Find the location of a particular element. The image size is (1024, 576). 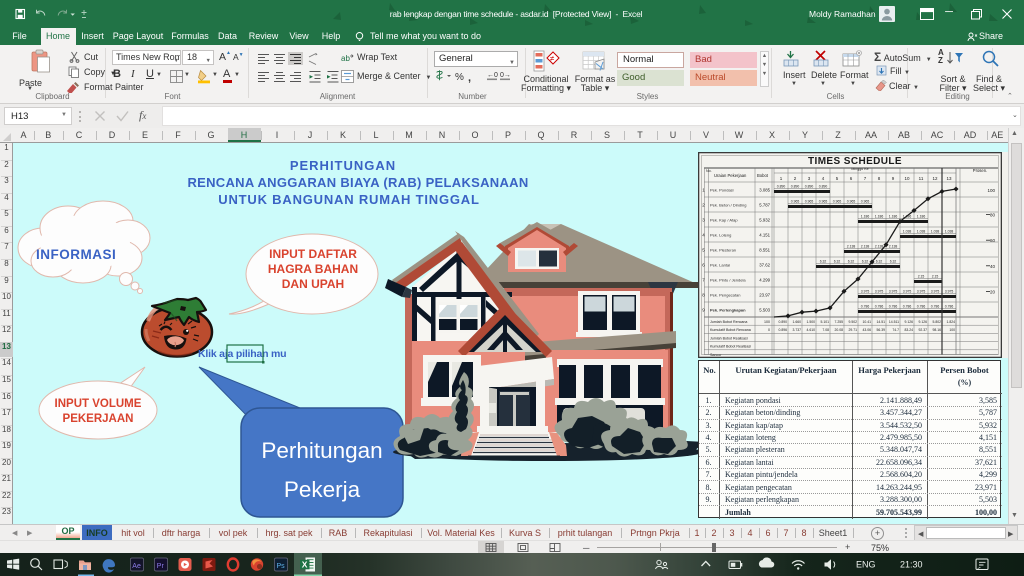

svg-text: 8.551 is located at coordinates (764, 250).